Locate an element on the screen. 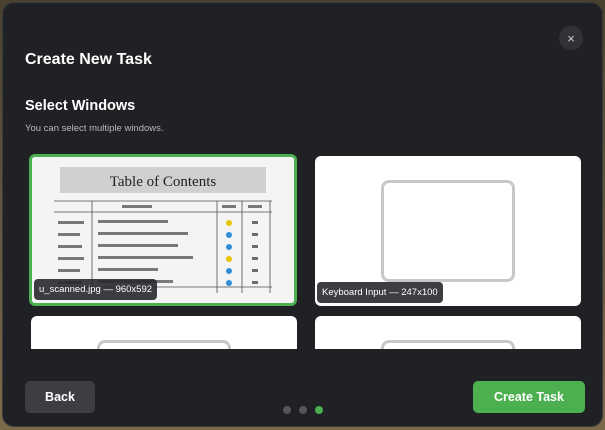  section-title: Select Windows is located at coordinates (80, 106).